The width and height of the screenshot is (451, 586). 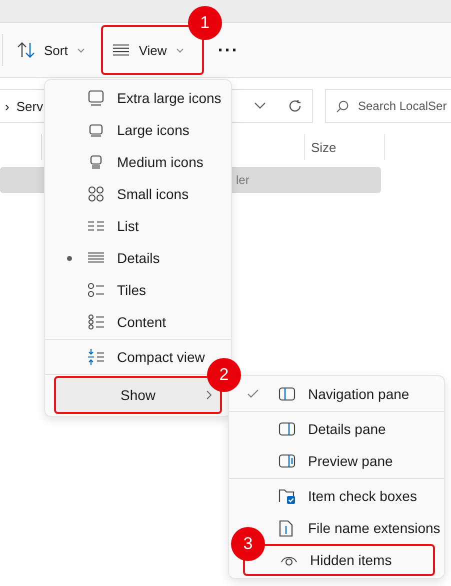 What do you see at coordinates (160, 162) in the screenshot?
I see `menu-label: Medium icons` at bounding box center [160, 162].